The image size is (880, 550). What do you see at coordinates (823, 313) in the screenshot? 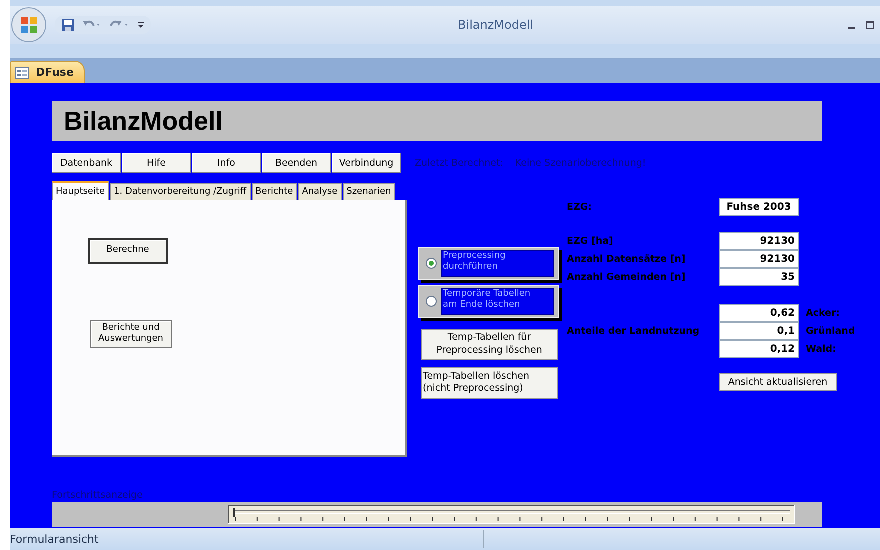
I see `land-use-type-label: Acker:` at bounding box center [823, 313].